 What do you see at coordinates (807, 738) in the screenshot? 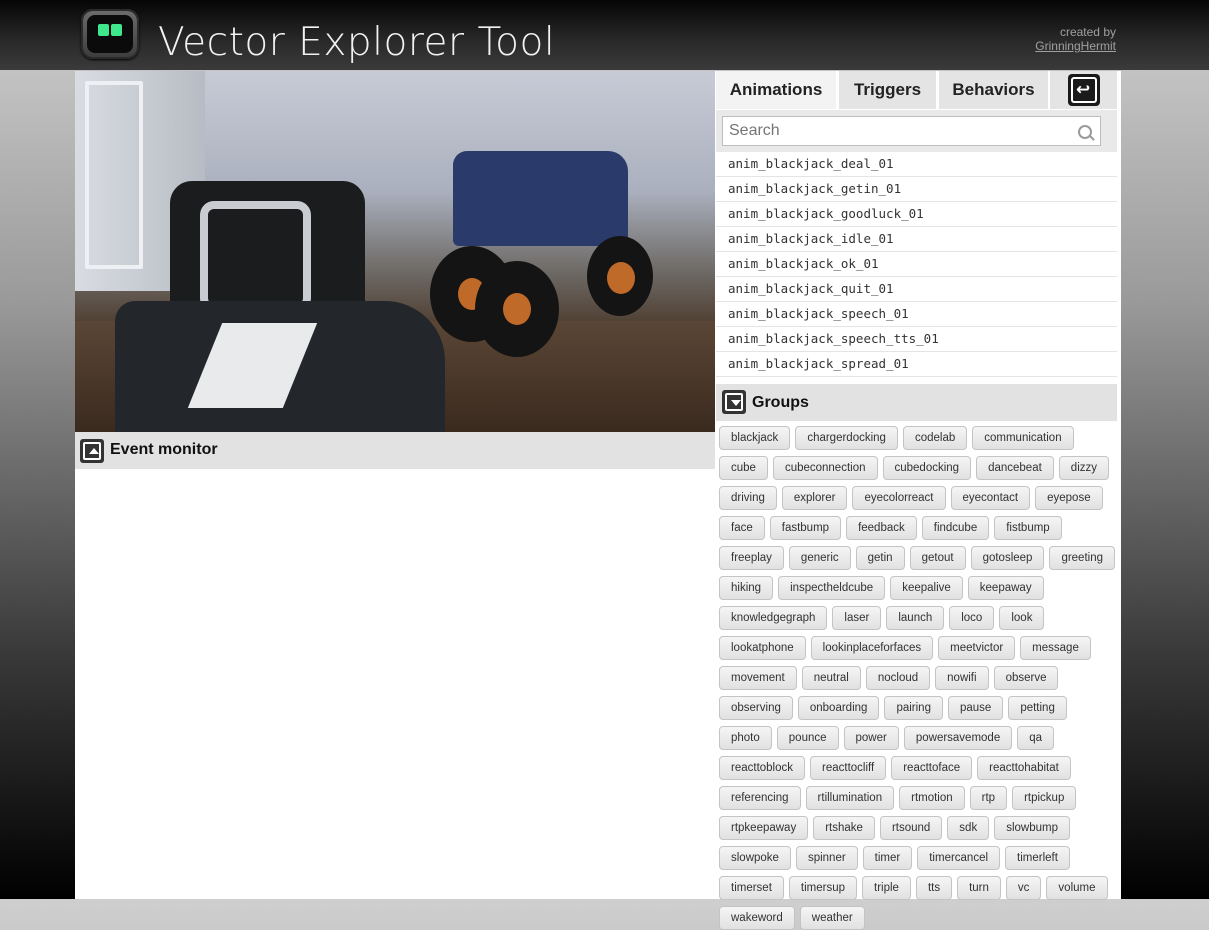
I see `group-chip: pounce` at bounding box center [807, 738].